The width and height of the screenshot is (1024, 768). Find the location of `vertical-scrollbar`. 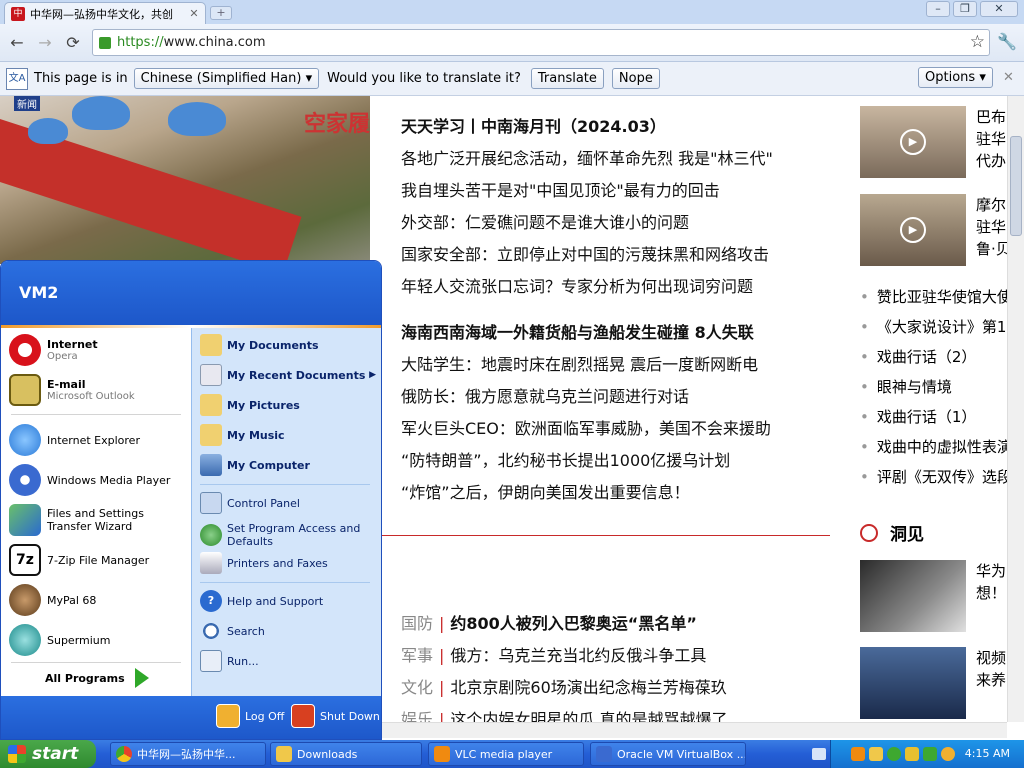

vertical-scrollbar is located at coordinates (1015, 409).